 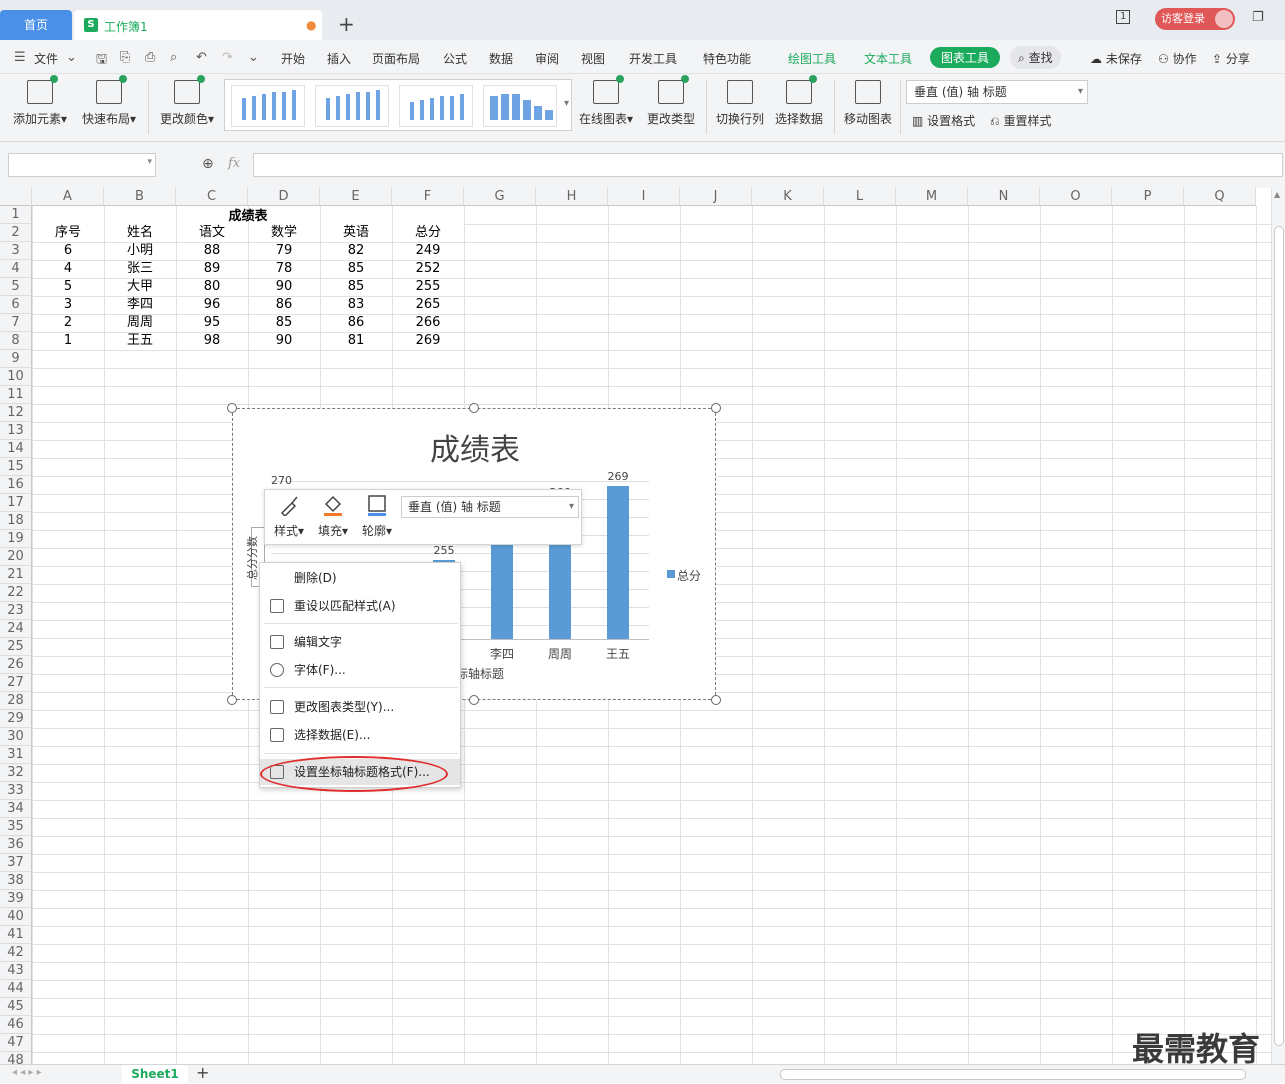 What do you see at coordinates (68, 323) in the screenshot?
I see `table-cell: 2` at bounding box center [68, 323].